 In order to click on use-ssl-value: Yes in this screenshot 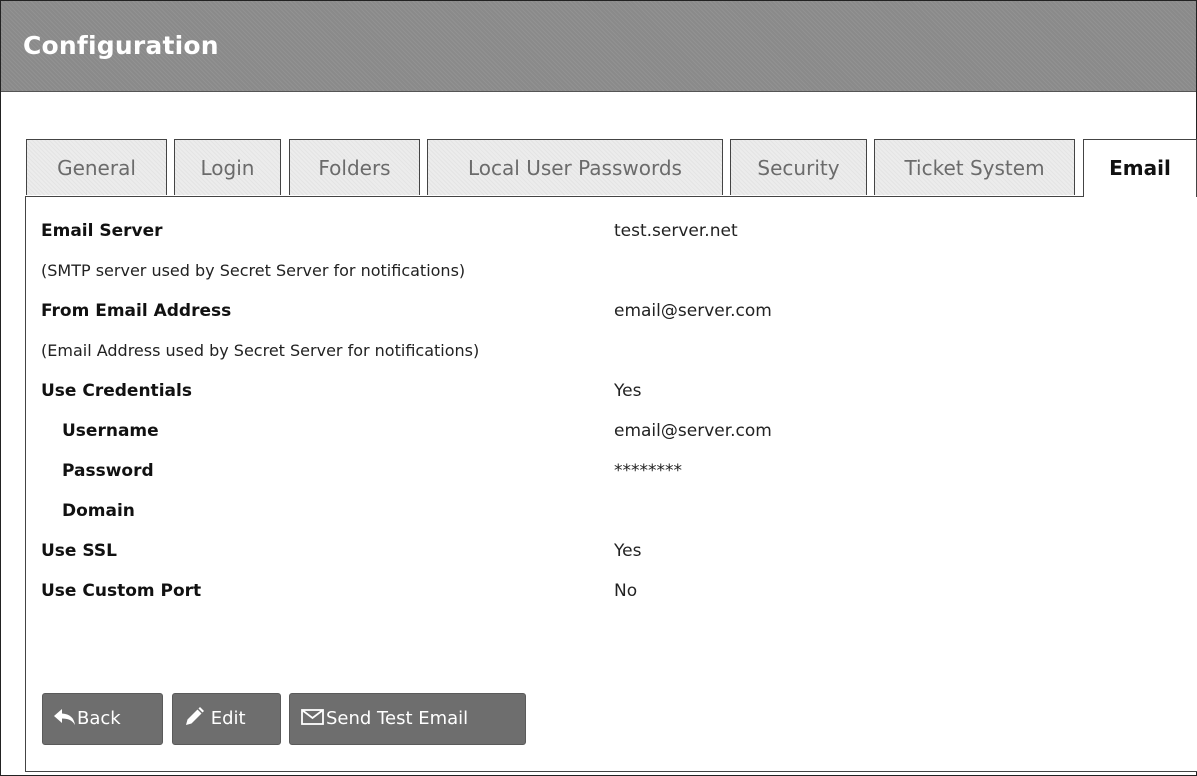, I will do `click(628, 551)`.